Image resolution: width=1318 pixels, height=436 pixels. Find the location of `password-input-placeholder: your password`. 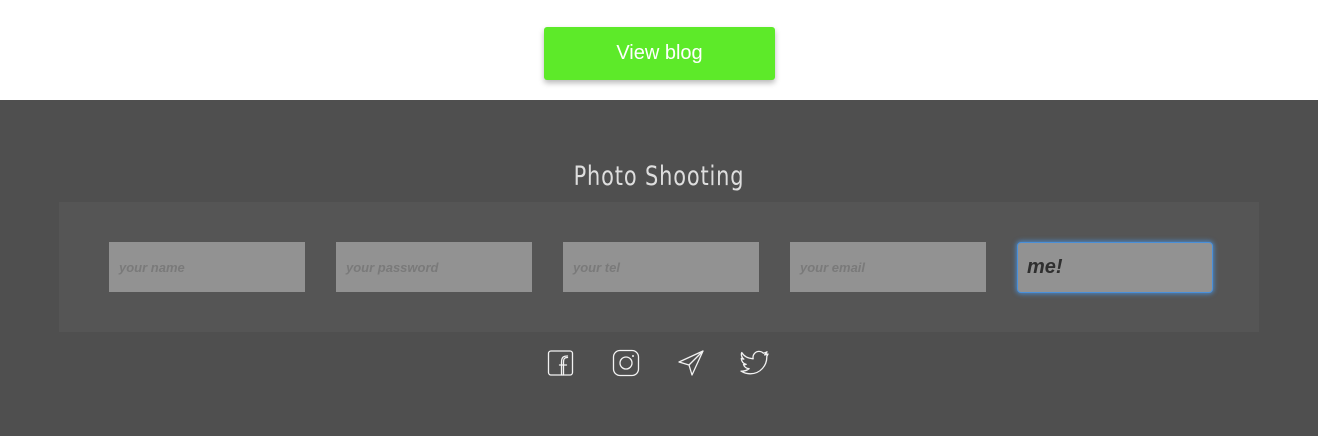

password-input-placeholder: your password is located at coordinates (392, 267).